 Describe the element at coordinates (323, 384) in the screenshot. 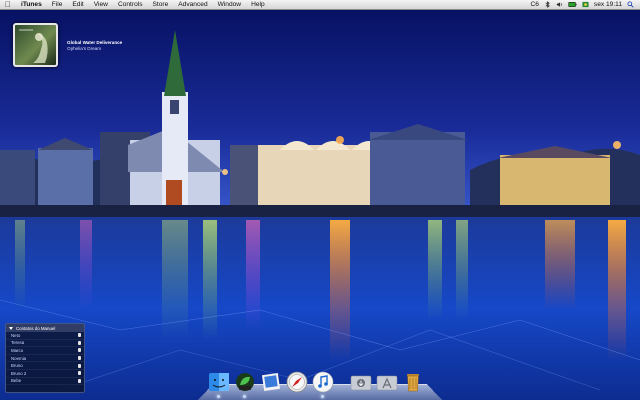

I see `itunes-icon` at that location.